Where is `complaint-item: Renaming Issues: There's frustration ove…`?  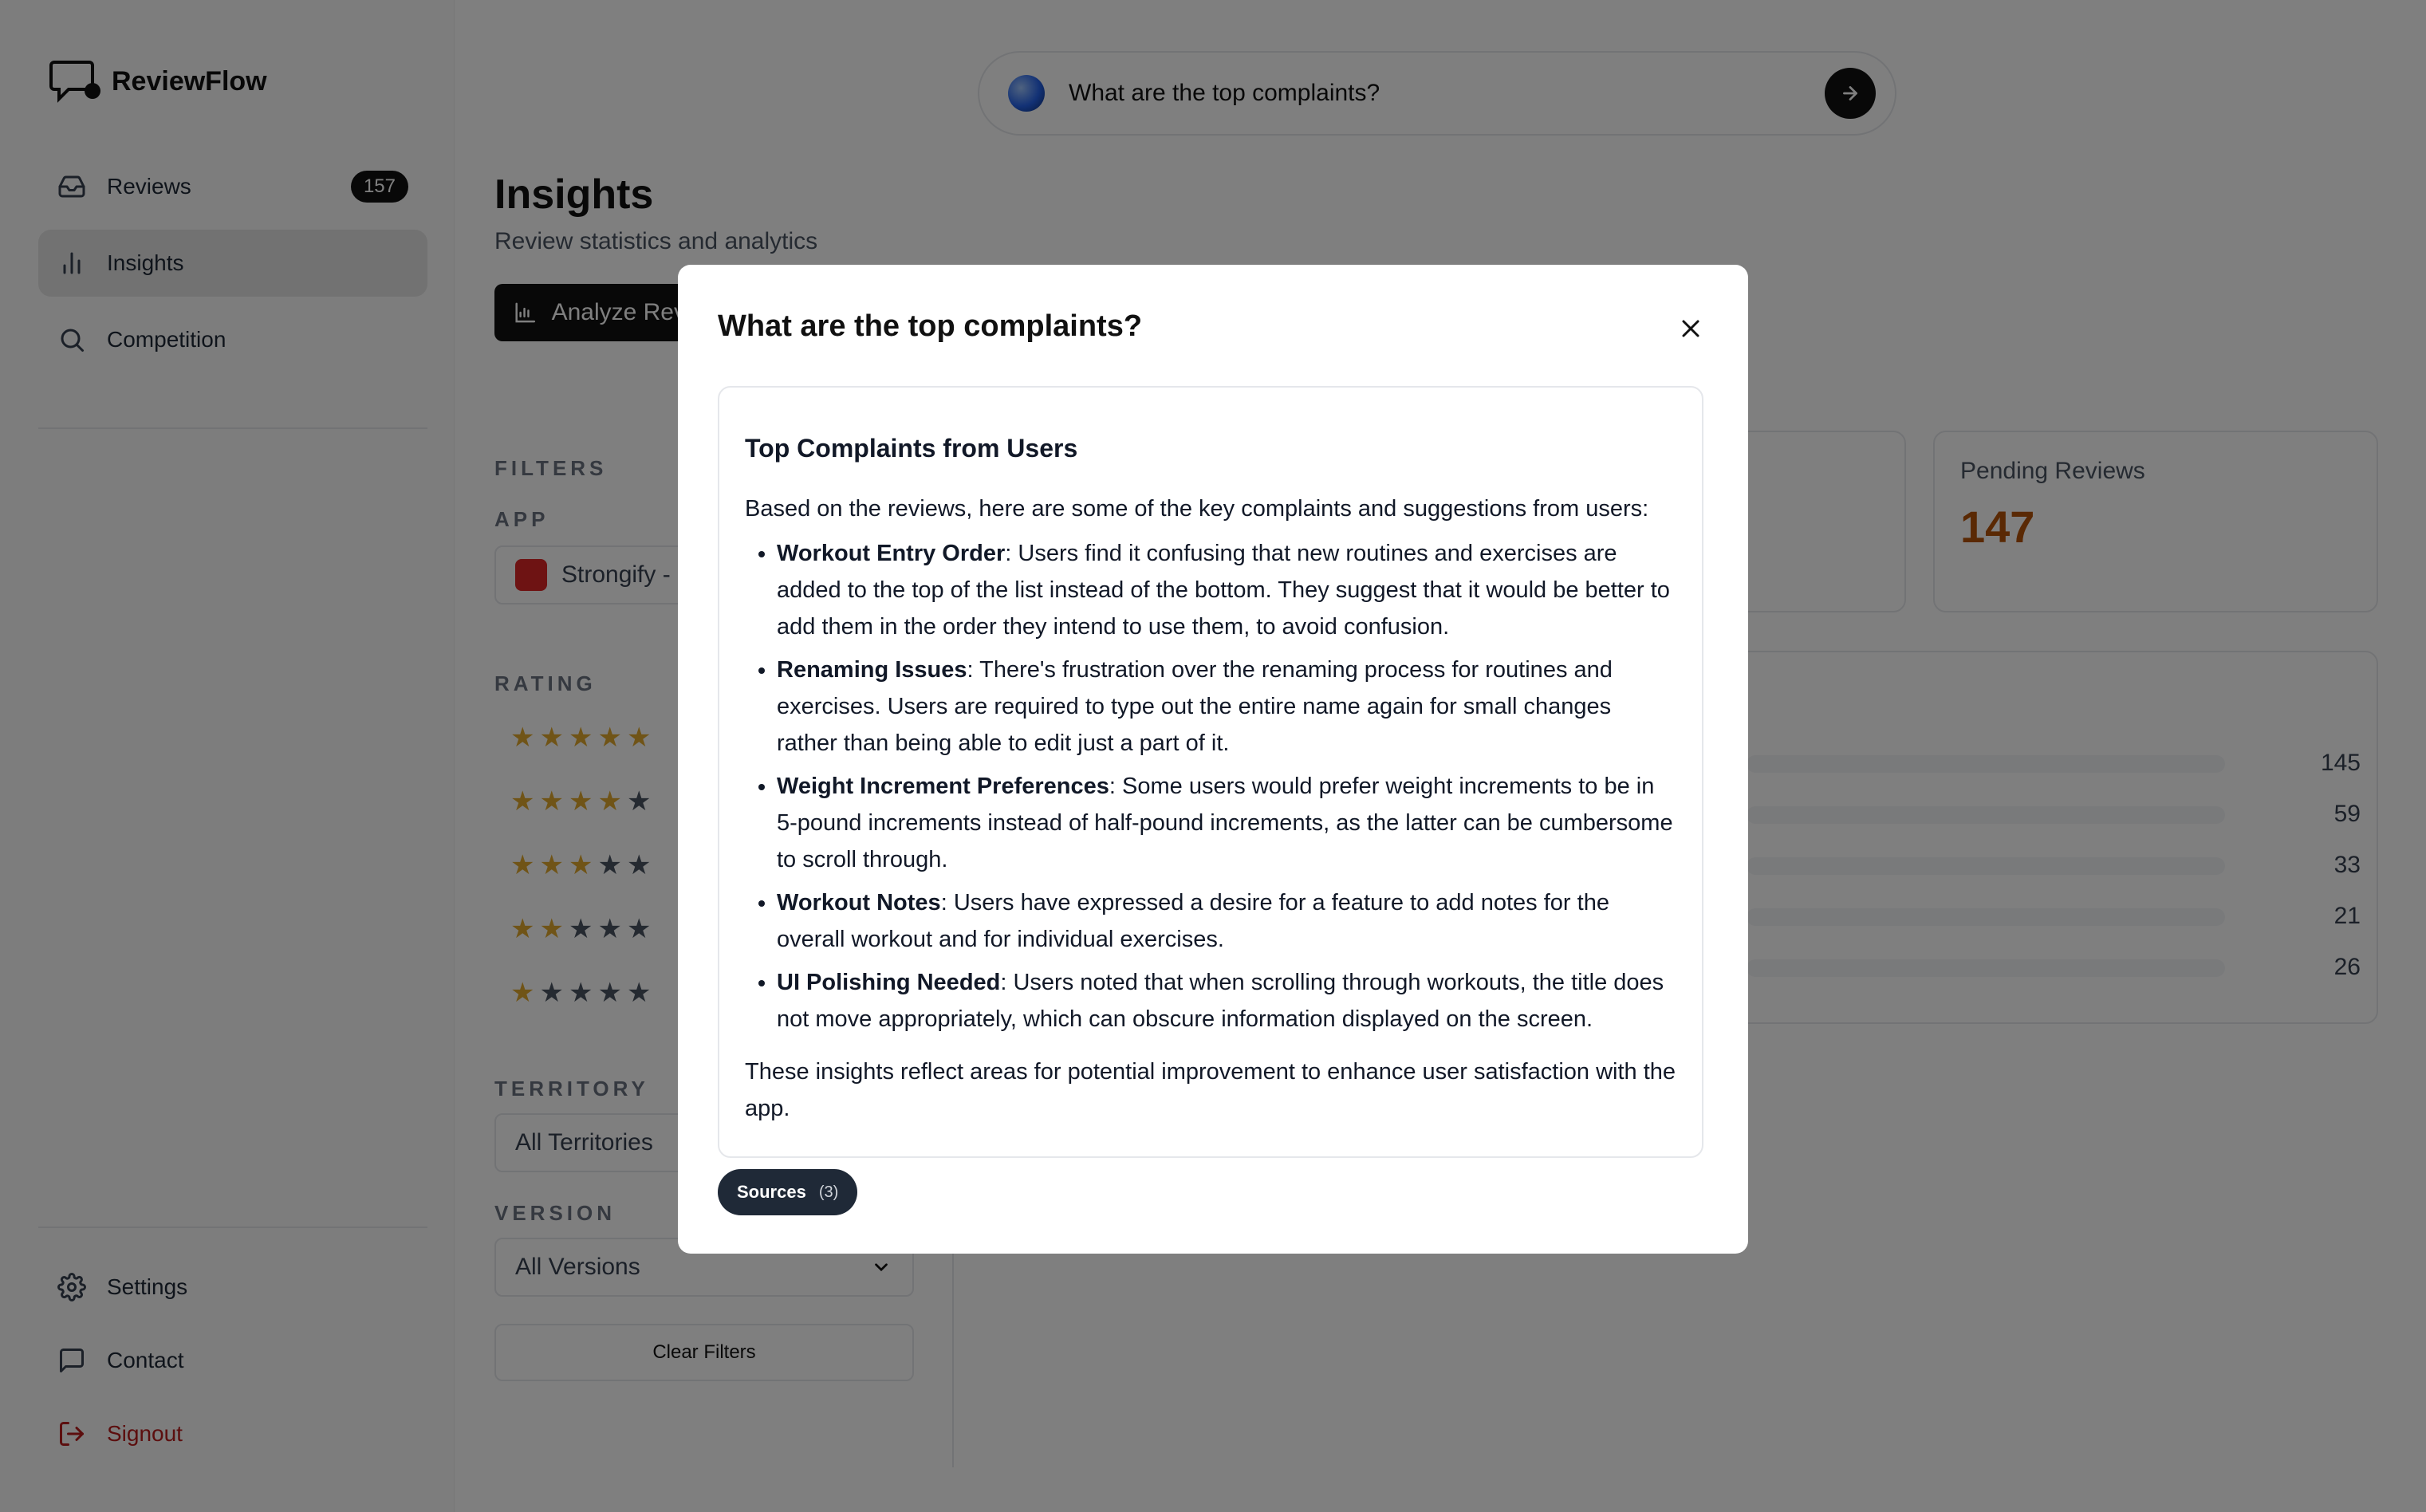 complaint-item: Renaming Issues: There's frustration ove… is located at coordinates (1227, 707).